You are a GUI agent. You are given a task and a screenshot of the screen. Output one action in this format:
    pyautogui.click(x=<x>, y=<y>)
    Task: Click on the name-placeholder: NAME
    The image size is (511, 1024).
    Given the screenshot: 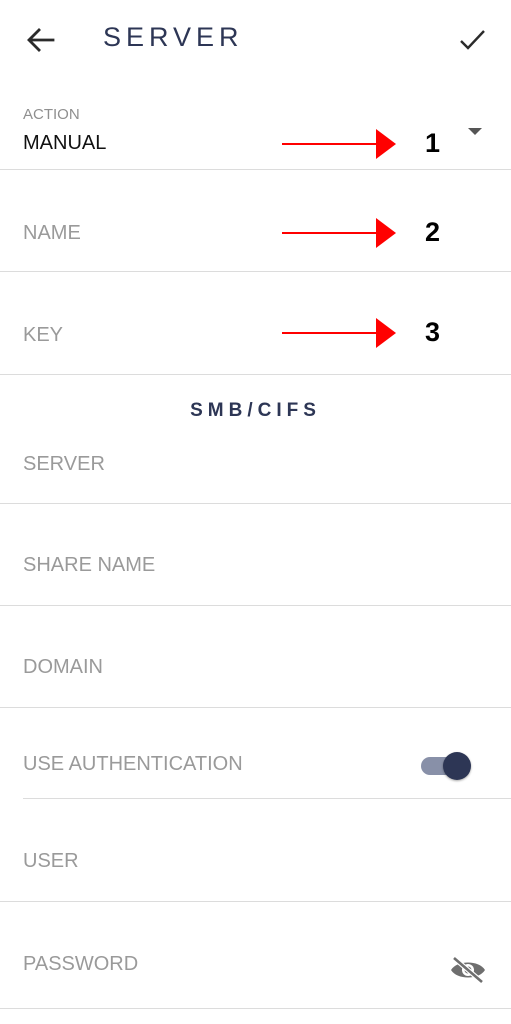 What is the action you would take?
    pyautogui.click(x=52, y=233)
    